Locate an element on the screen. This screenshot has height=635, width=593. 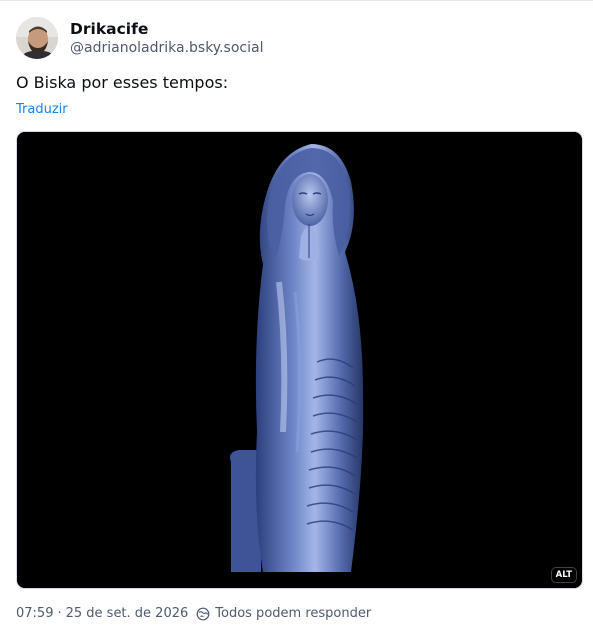
globe-icon is located at coordinates (203, 614).